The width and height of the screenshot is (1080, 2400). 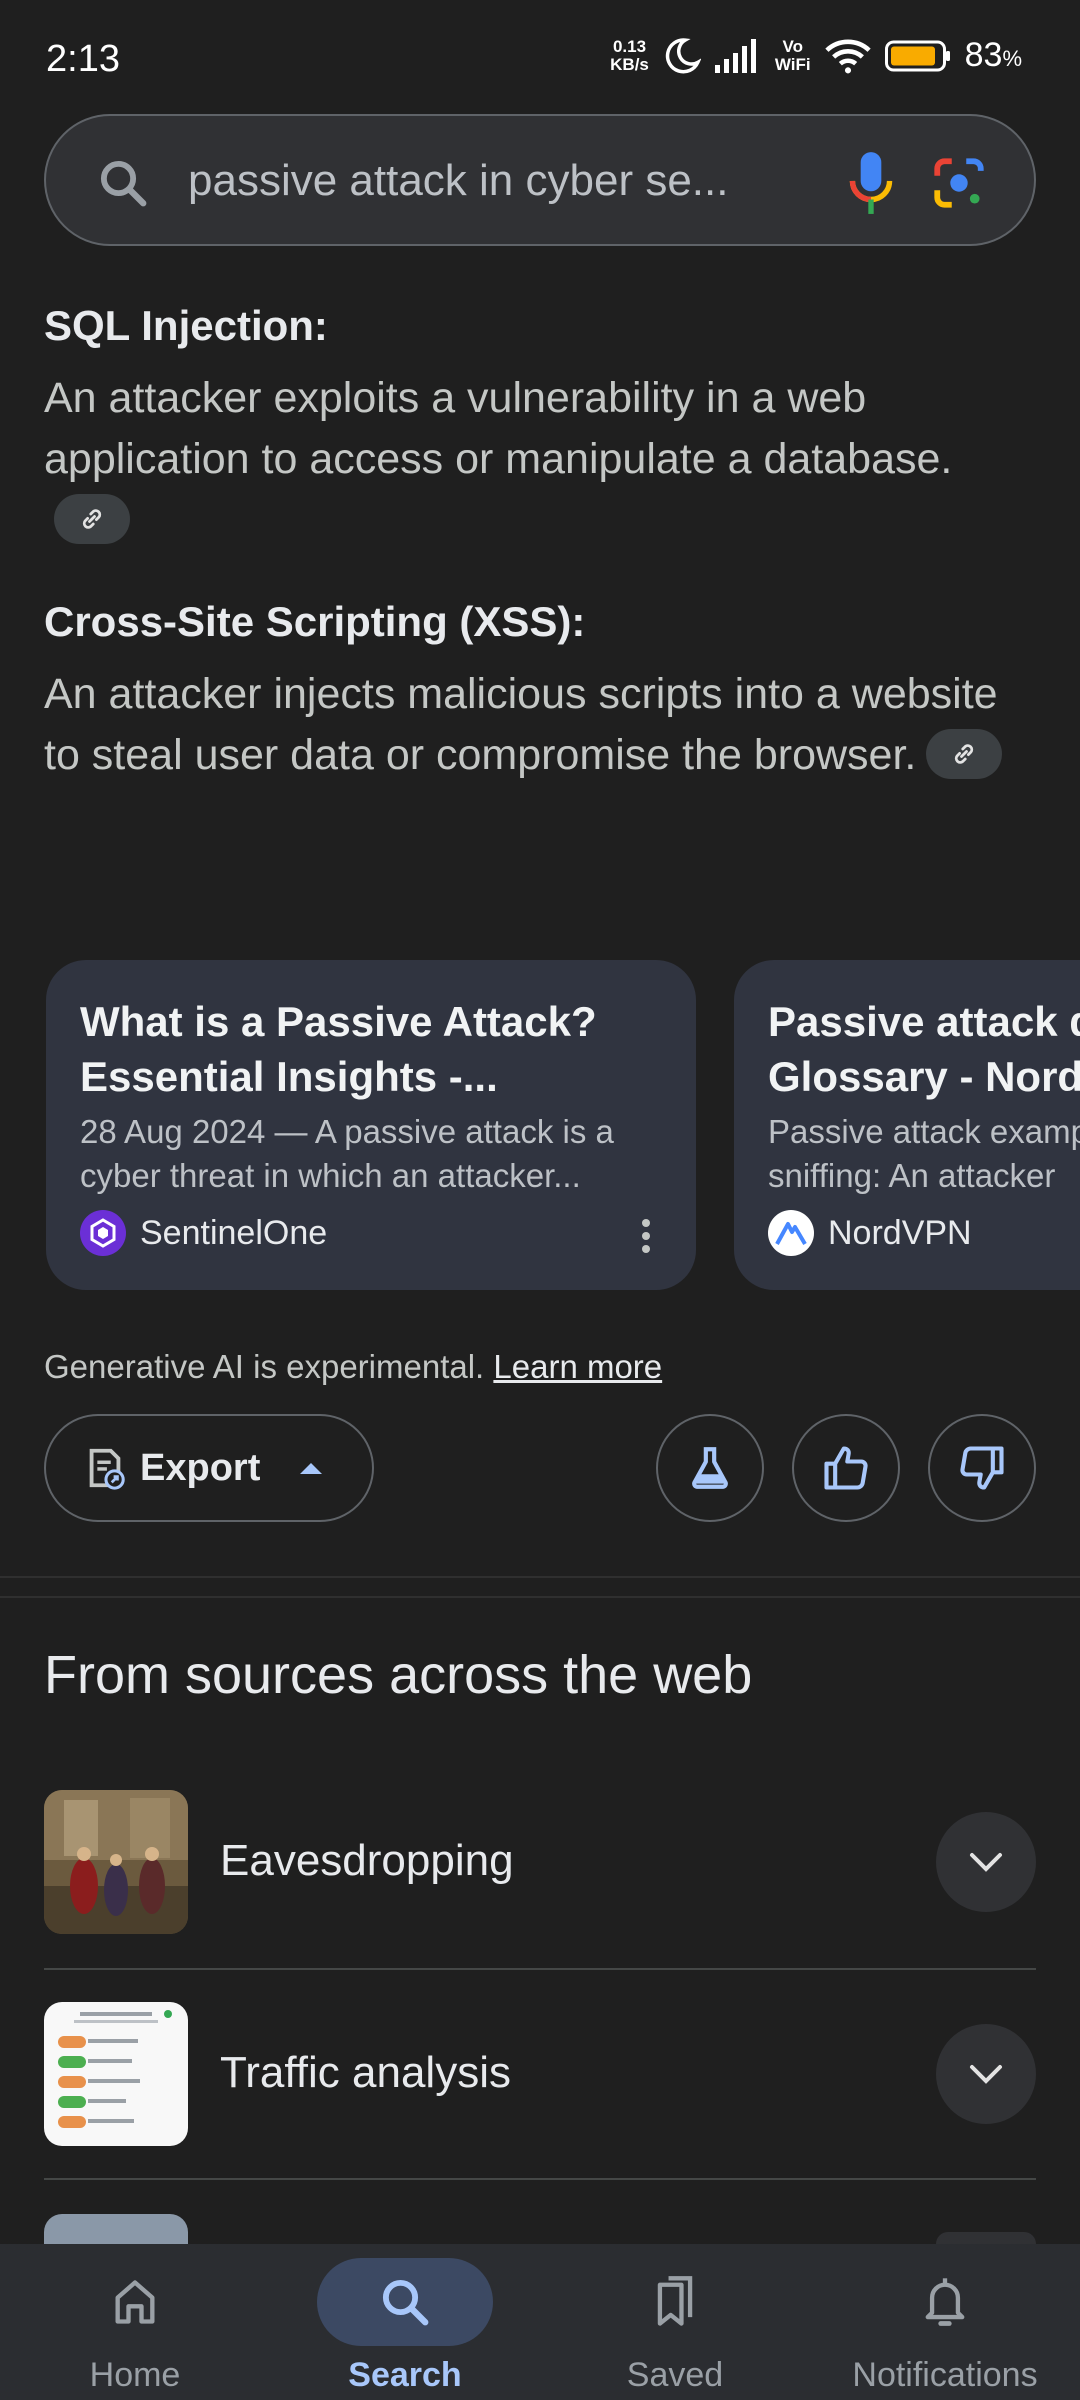 What do you see at coordinates (186, 325) in the screenshot?
I see `ai-item-heading: SQL Injection:` at bounding box center [186, 325].